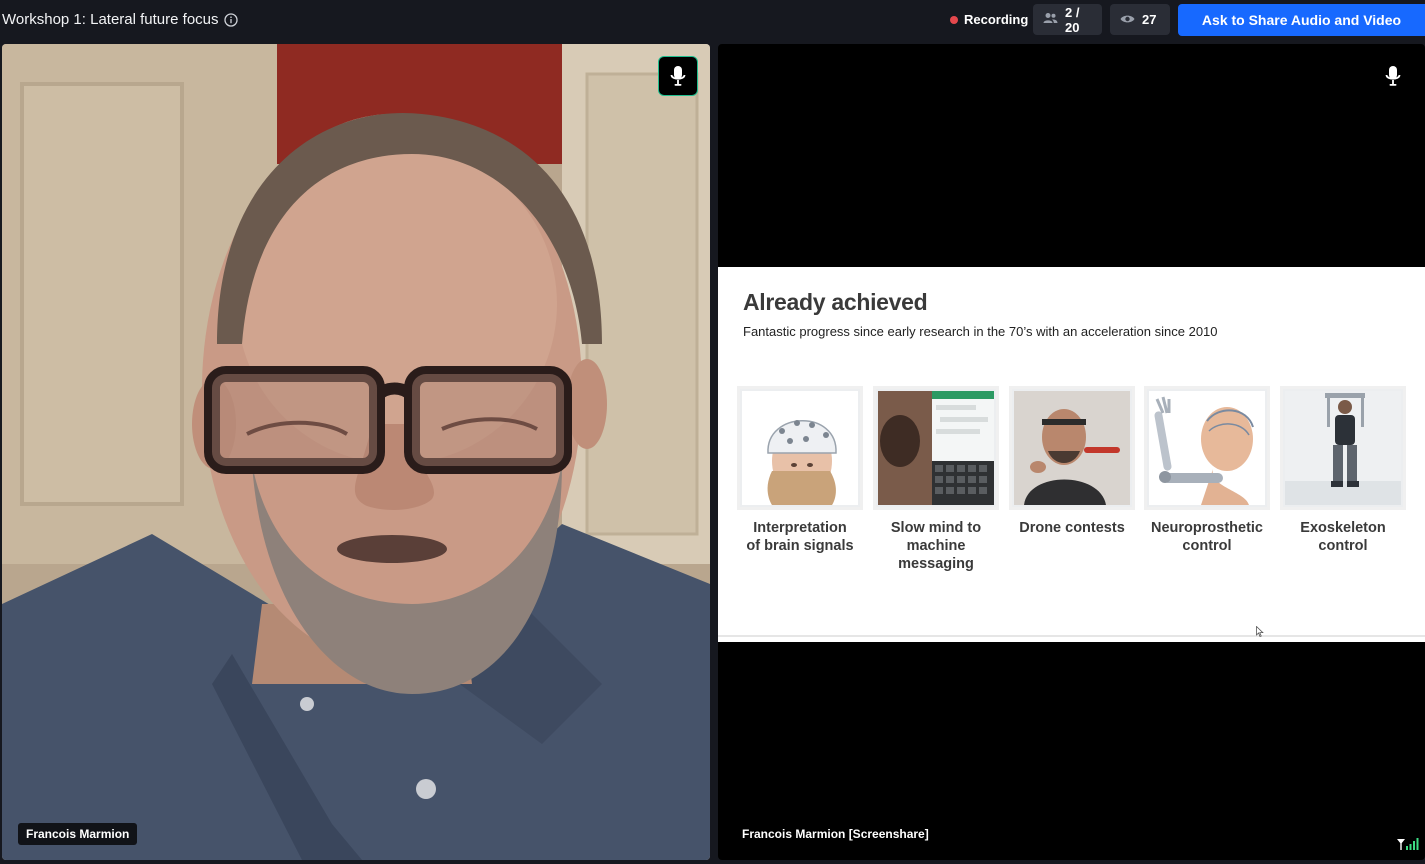 This screenshot has height=864, width=1425. I want to click on participants-icon, so click(1050, 19).